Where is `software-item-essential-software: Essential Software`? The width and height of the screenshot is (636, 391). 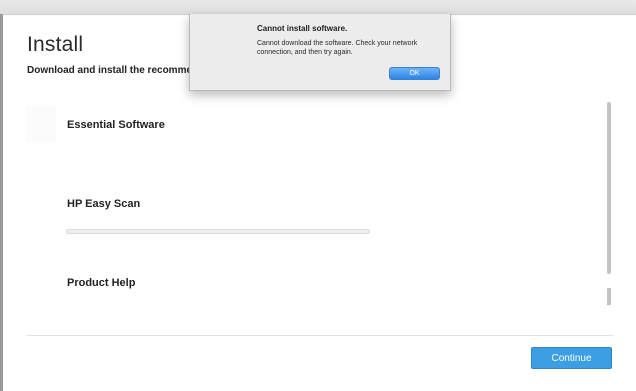
software-item-essential-software: Essential Software is located at coordinates (116, 125).